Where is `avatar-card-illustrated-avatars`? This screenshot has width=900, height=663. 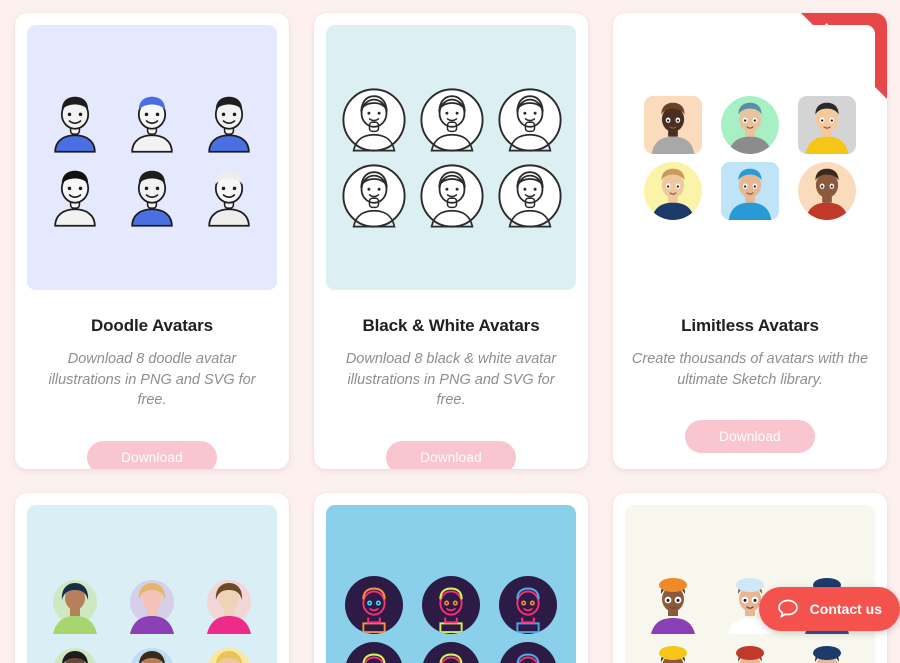
avatar-card-illustrated-avatars is located at coordinates (152, 578).